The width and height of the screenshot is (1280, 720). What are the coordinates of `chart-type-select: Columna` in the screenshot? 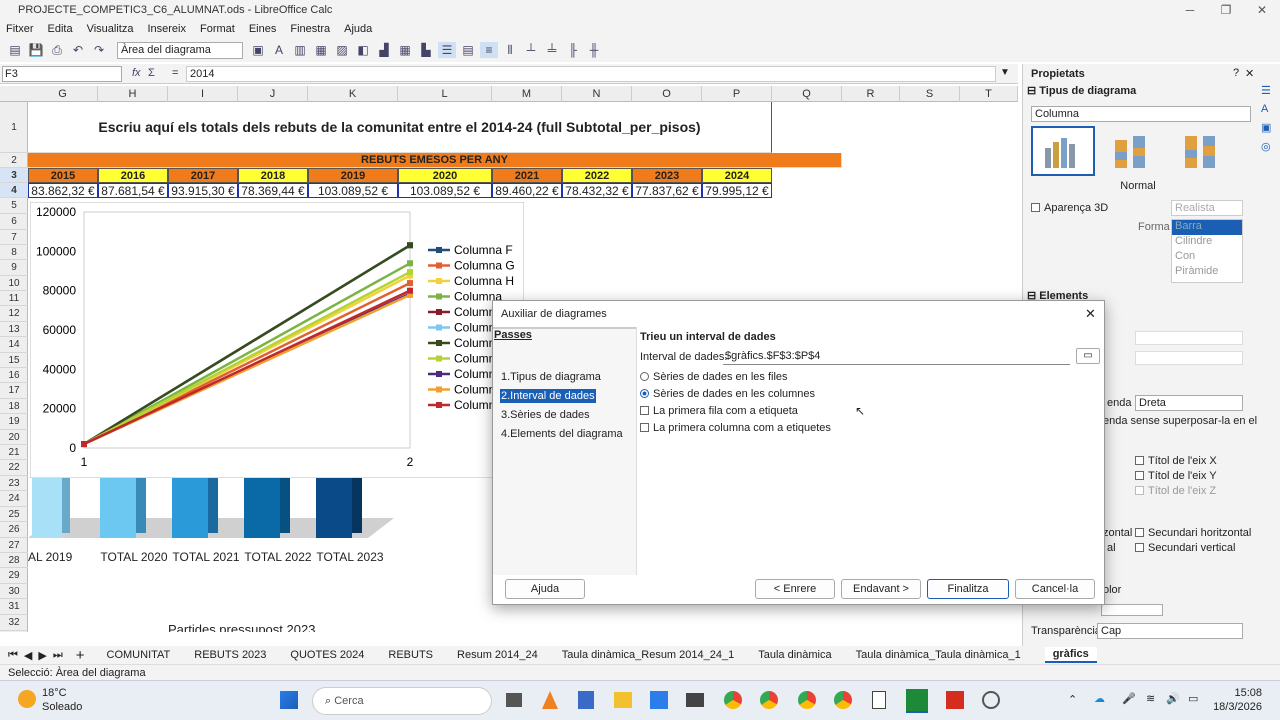 It's located at (1141, 114).